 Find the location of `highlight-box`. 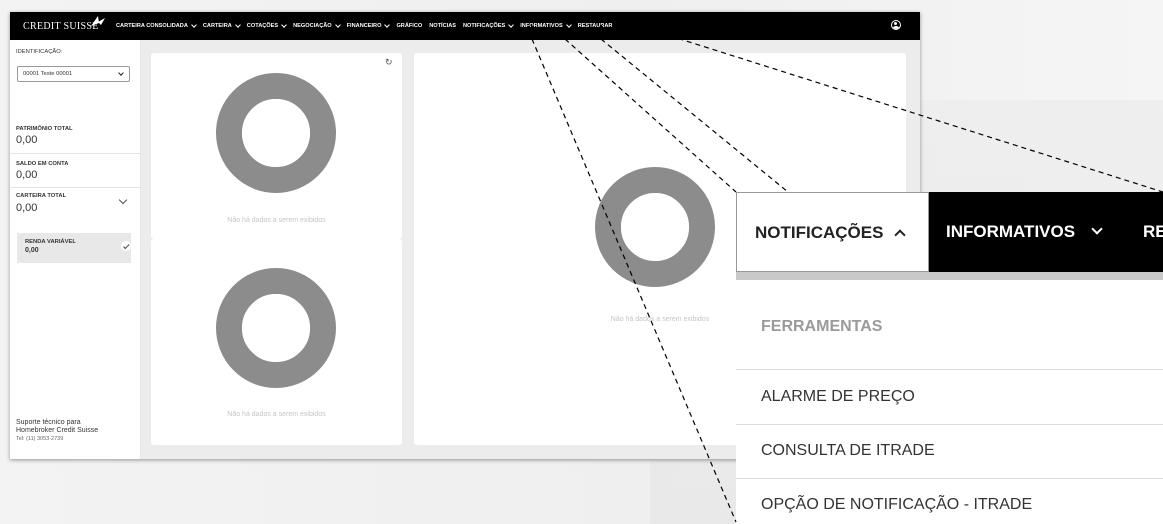

highlight-box is located at coordinates (566, 26).